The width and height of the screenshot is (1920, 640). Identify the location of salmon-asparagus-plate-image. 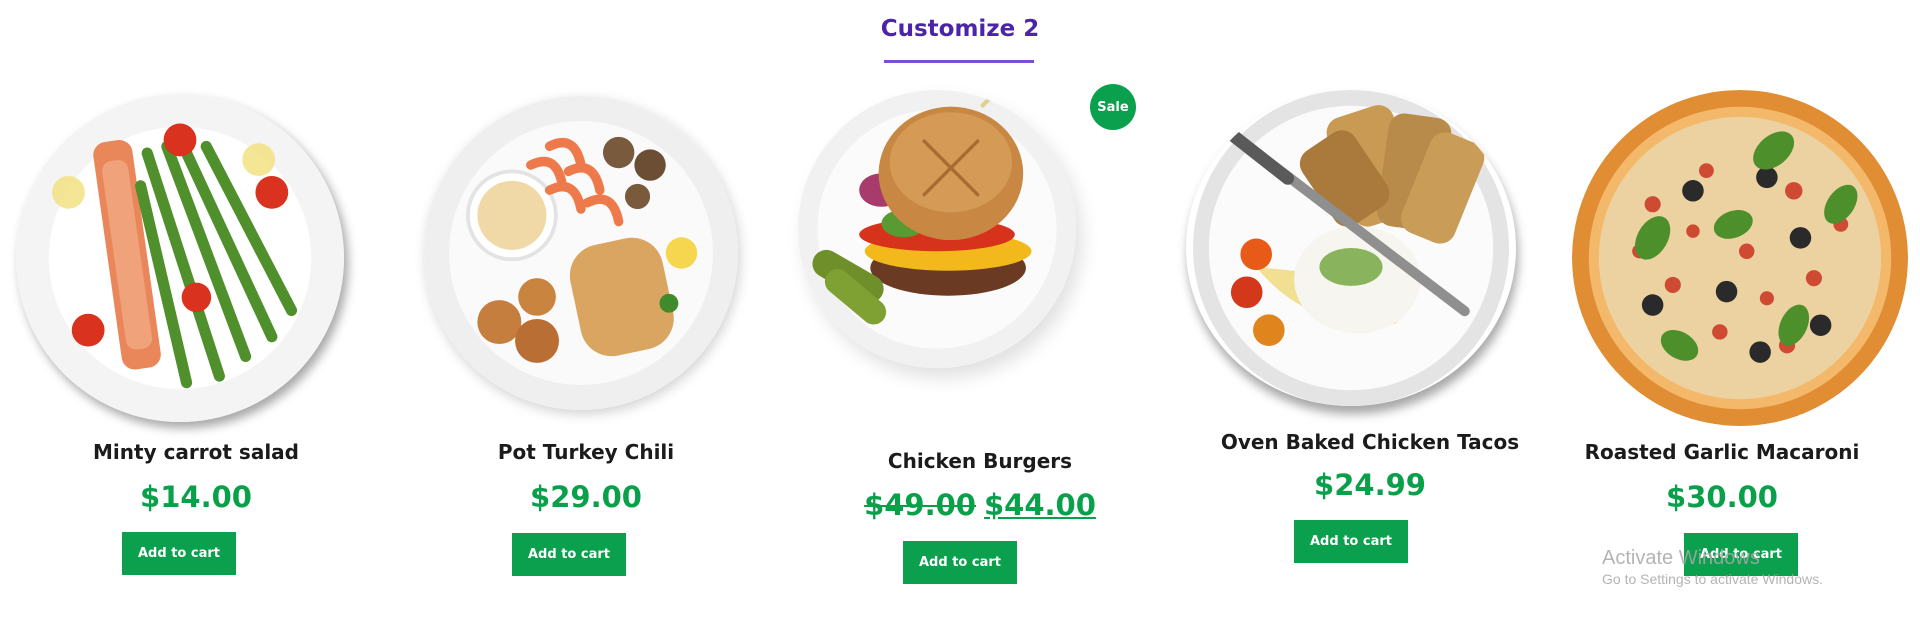
(180, 258).